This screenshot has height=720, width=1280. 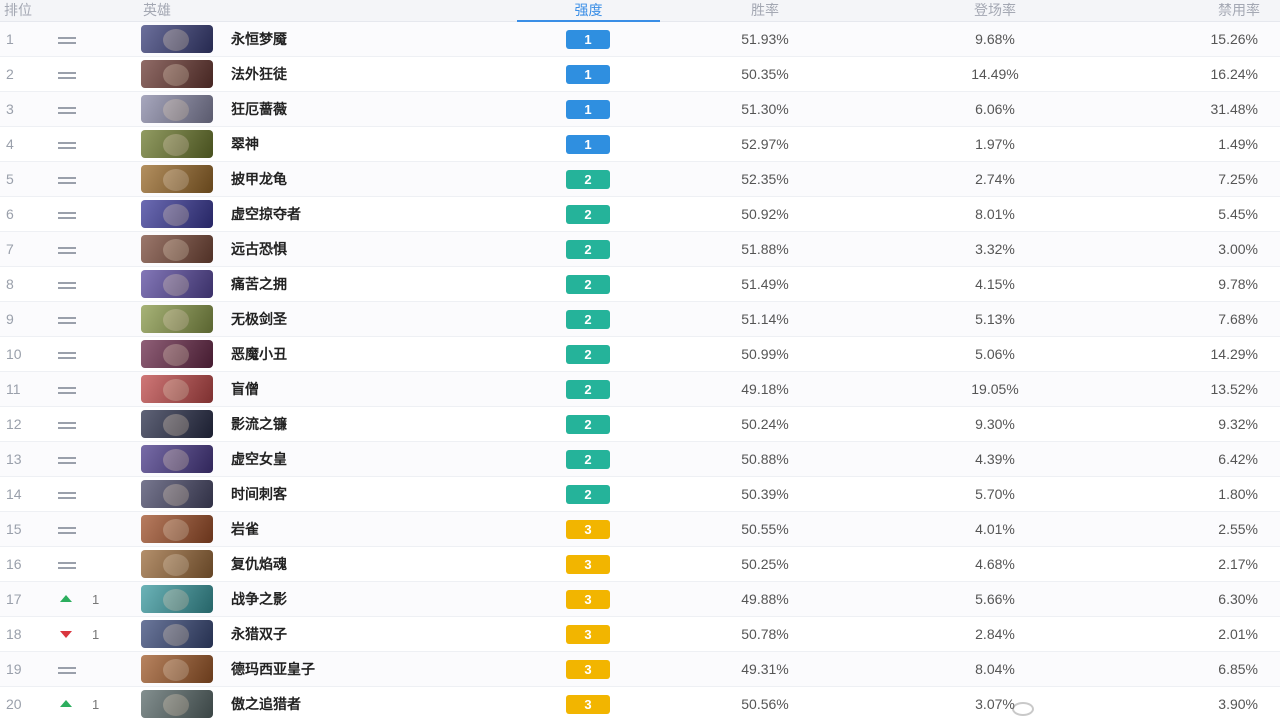 I want to click on hero-name: 战争之影, so click(x=259, y=599).